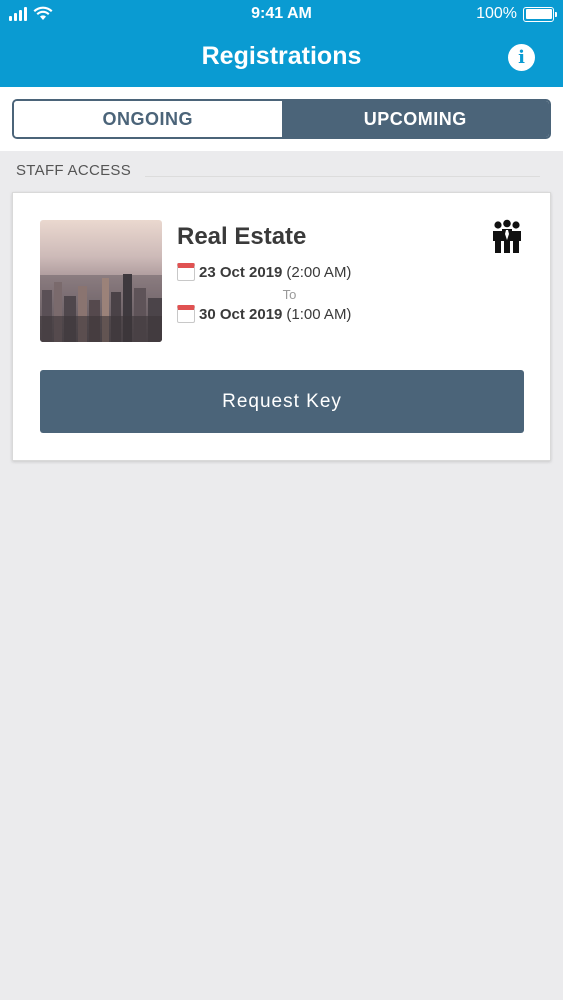 This screenshot has height=1000, width=563. I want to click on event-thumbnail, so click(101, 281).